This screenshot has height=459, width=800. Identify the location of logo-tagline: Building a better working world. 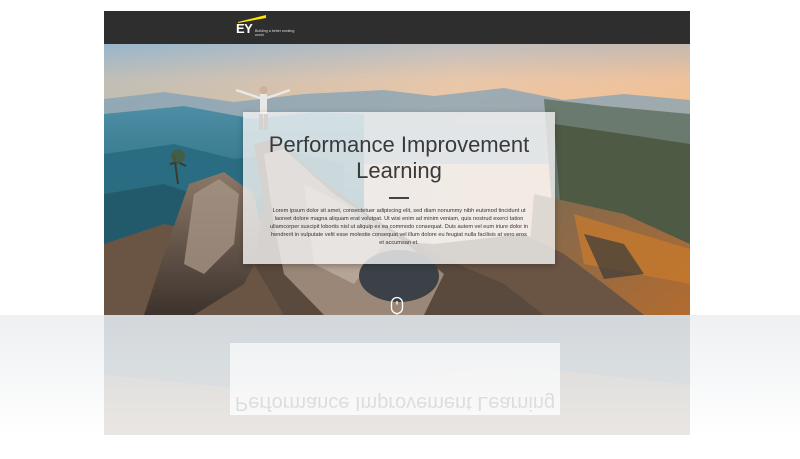
(275, 33).